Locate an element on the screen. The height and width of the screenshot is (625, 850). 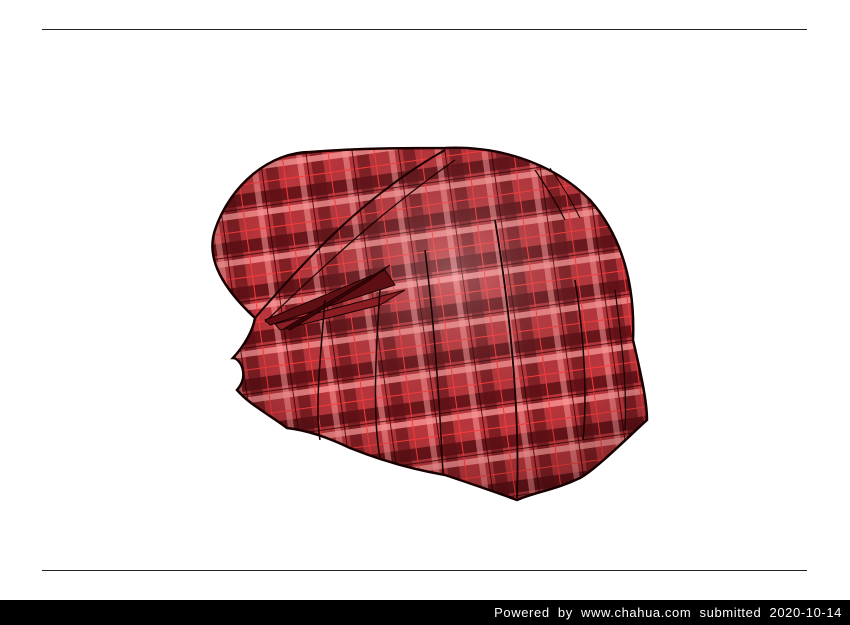
bottom-divider is located at coordinates (424, 570).